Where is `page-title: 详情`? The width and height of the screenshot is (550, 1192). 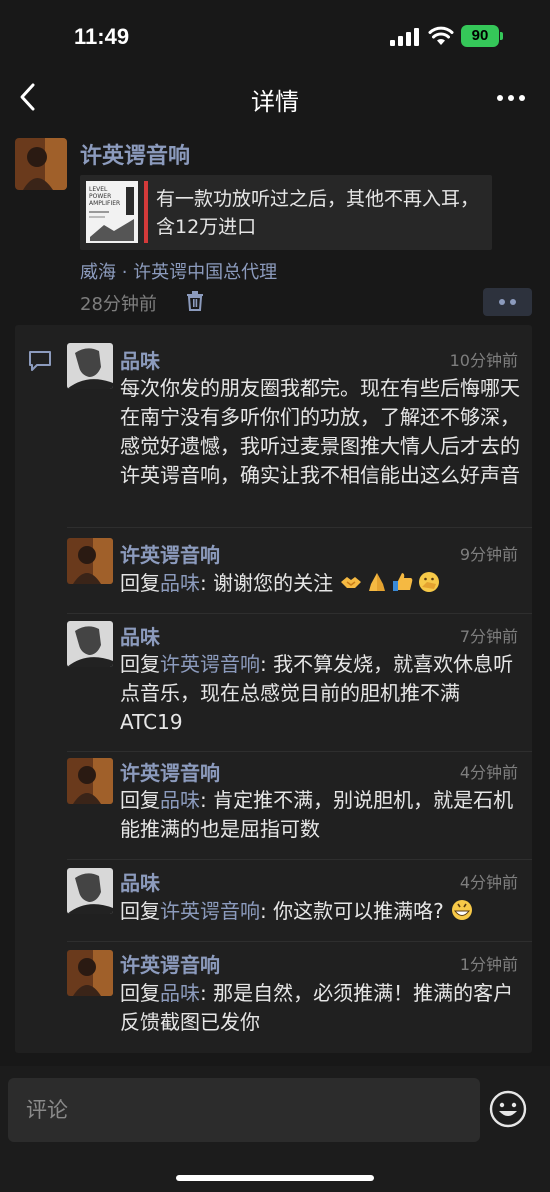
page-title: 详情 is located at coordinates (275, 102).